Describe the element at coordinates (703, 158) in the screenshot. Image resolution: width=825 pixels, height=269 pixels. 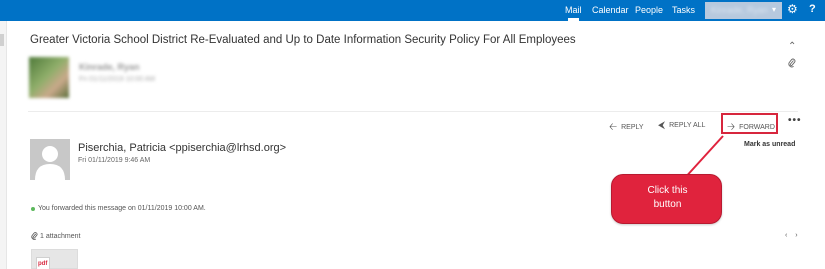
I see `callout-pointer-line` at that location.